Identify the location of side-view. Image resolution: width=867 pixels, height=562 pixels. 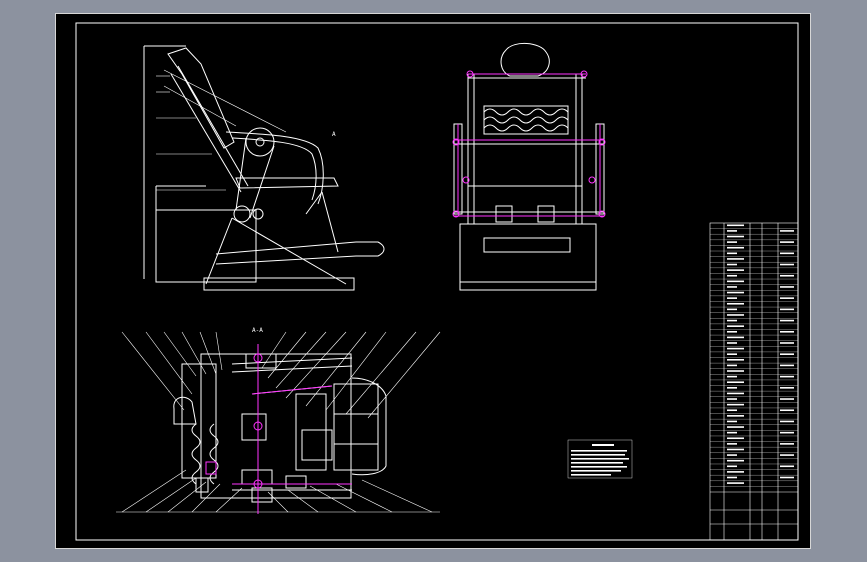
(264, 168).